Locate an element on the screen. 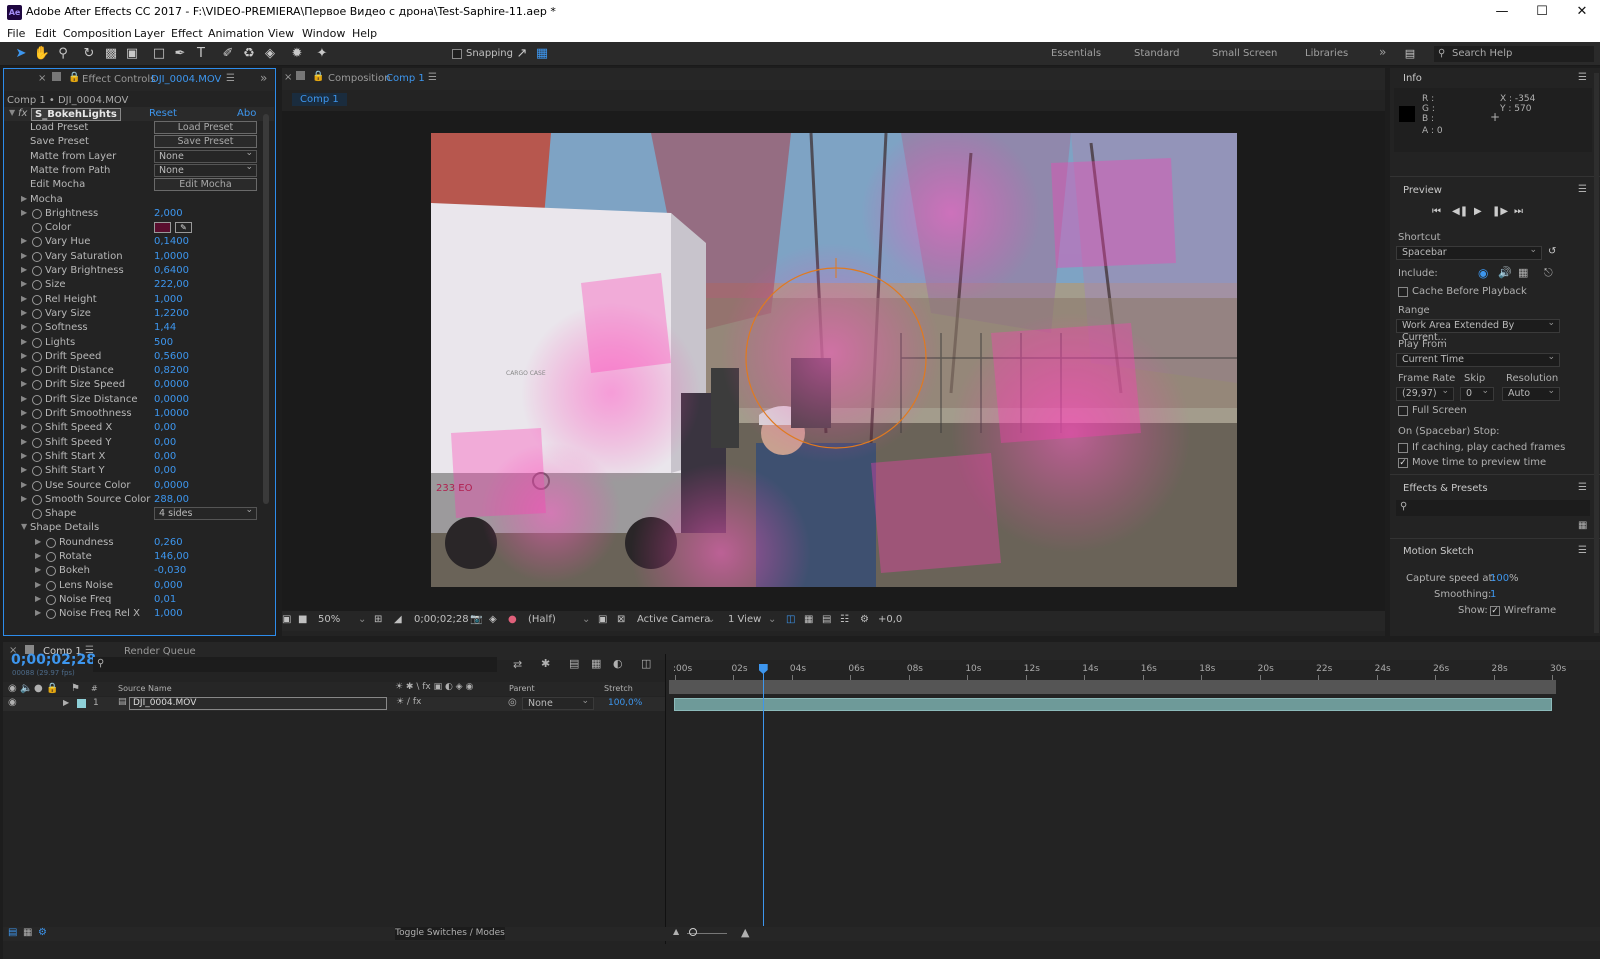 This screenshot has height=959, width=1600. flowchart-icon: ☷ is located at coordinates (844, 619).